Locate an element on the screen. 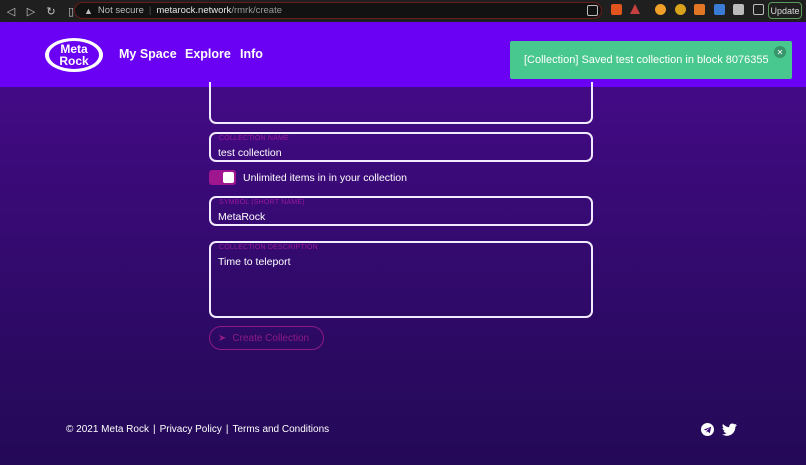  reload-icon: ↻ is located at coordinates (51, 11).